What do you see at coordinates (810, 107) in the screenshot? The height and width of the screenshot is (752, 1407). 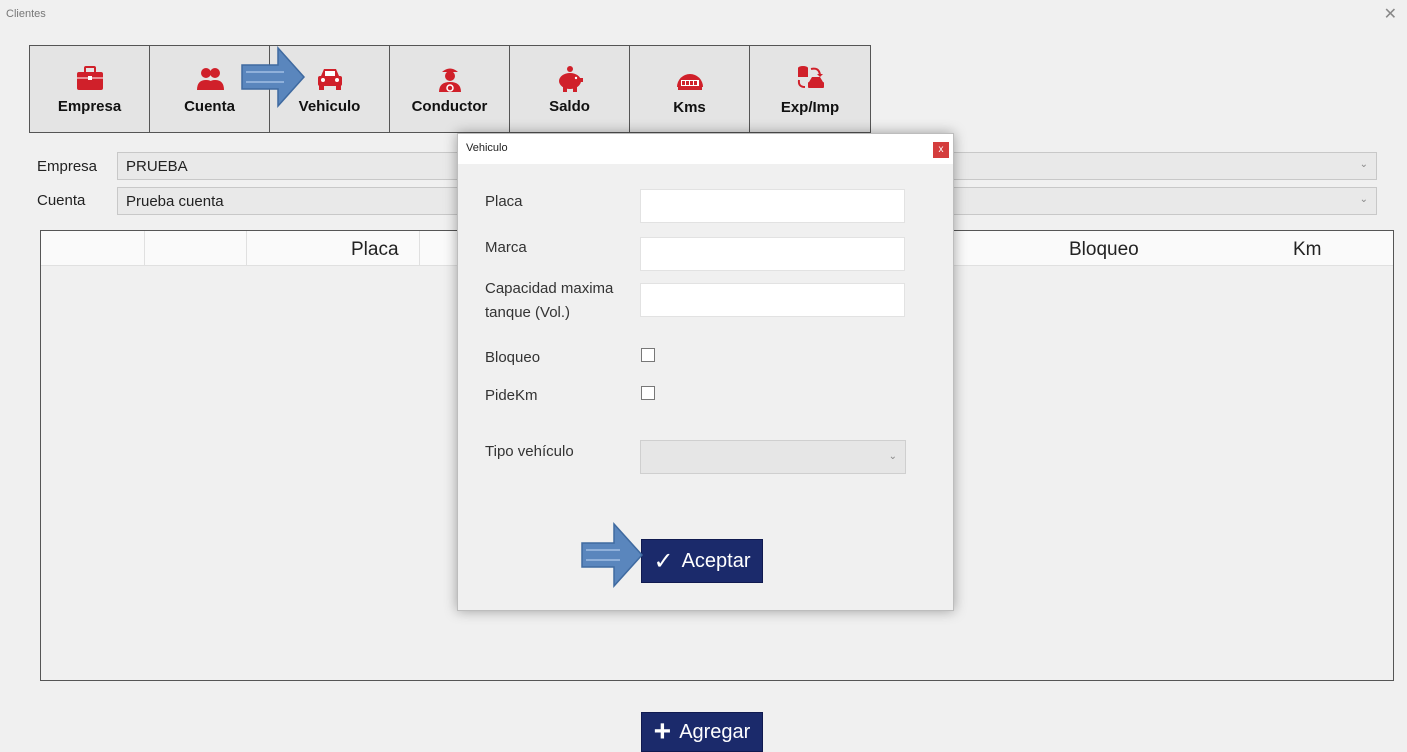 I see `toolbar-label: Exp/Imp` at bounding box center [810, 107].